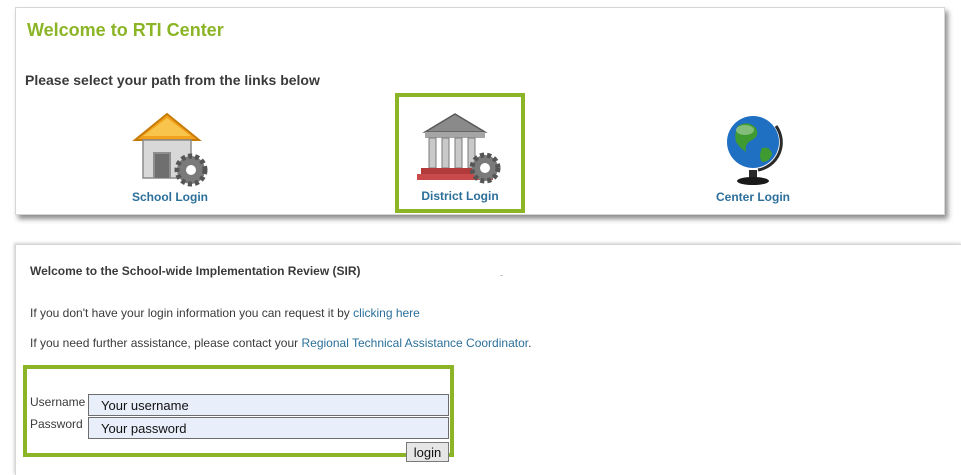  What do you see at coordinates (268, 405) in the screenshot?
I see `username-input` at bounding box center [268, 405].